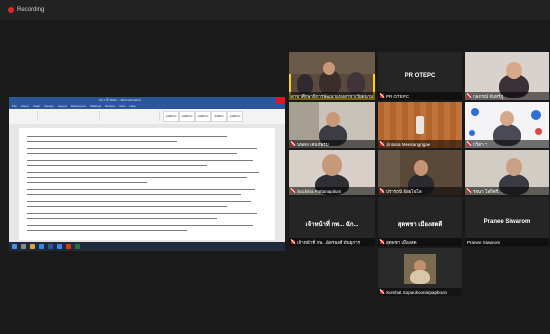 Image resolution: width=550 pixels, height=334 pixels. Describe the element at coordinates (420, 272) in the screenshot. I see `participant-tile: Sombat Supaukoonarpapboon` at that location.